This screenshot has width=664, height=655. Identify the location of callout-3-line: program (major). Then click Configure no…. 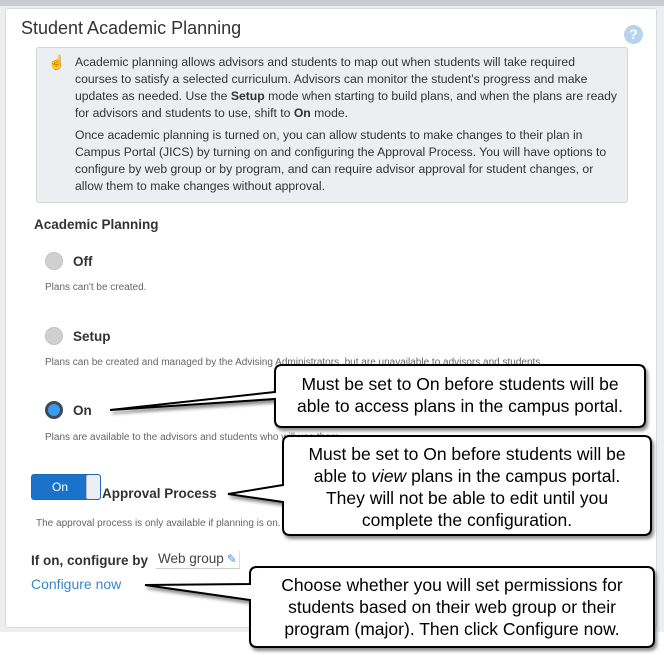
(452, 629).